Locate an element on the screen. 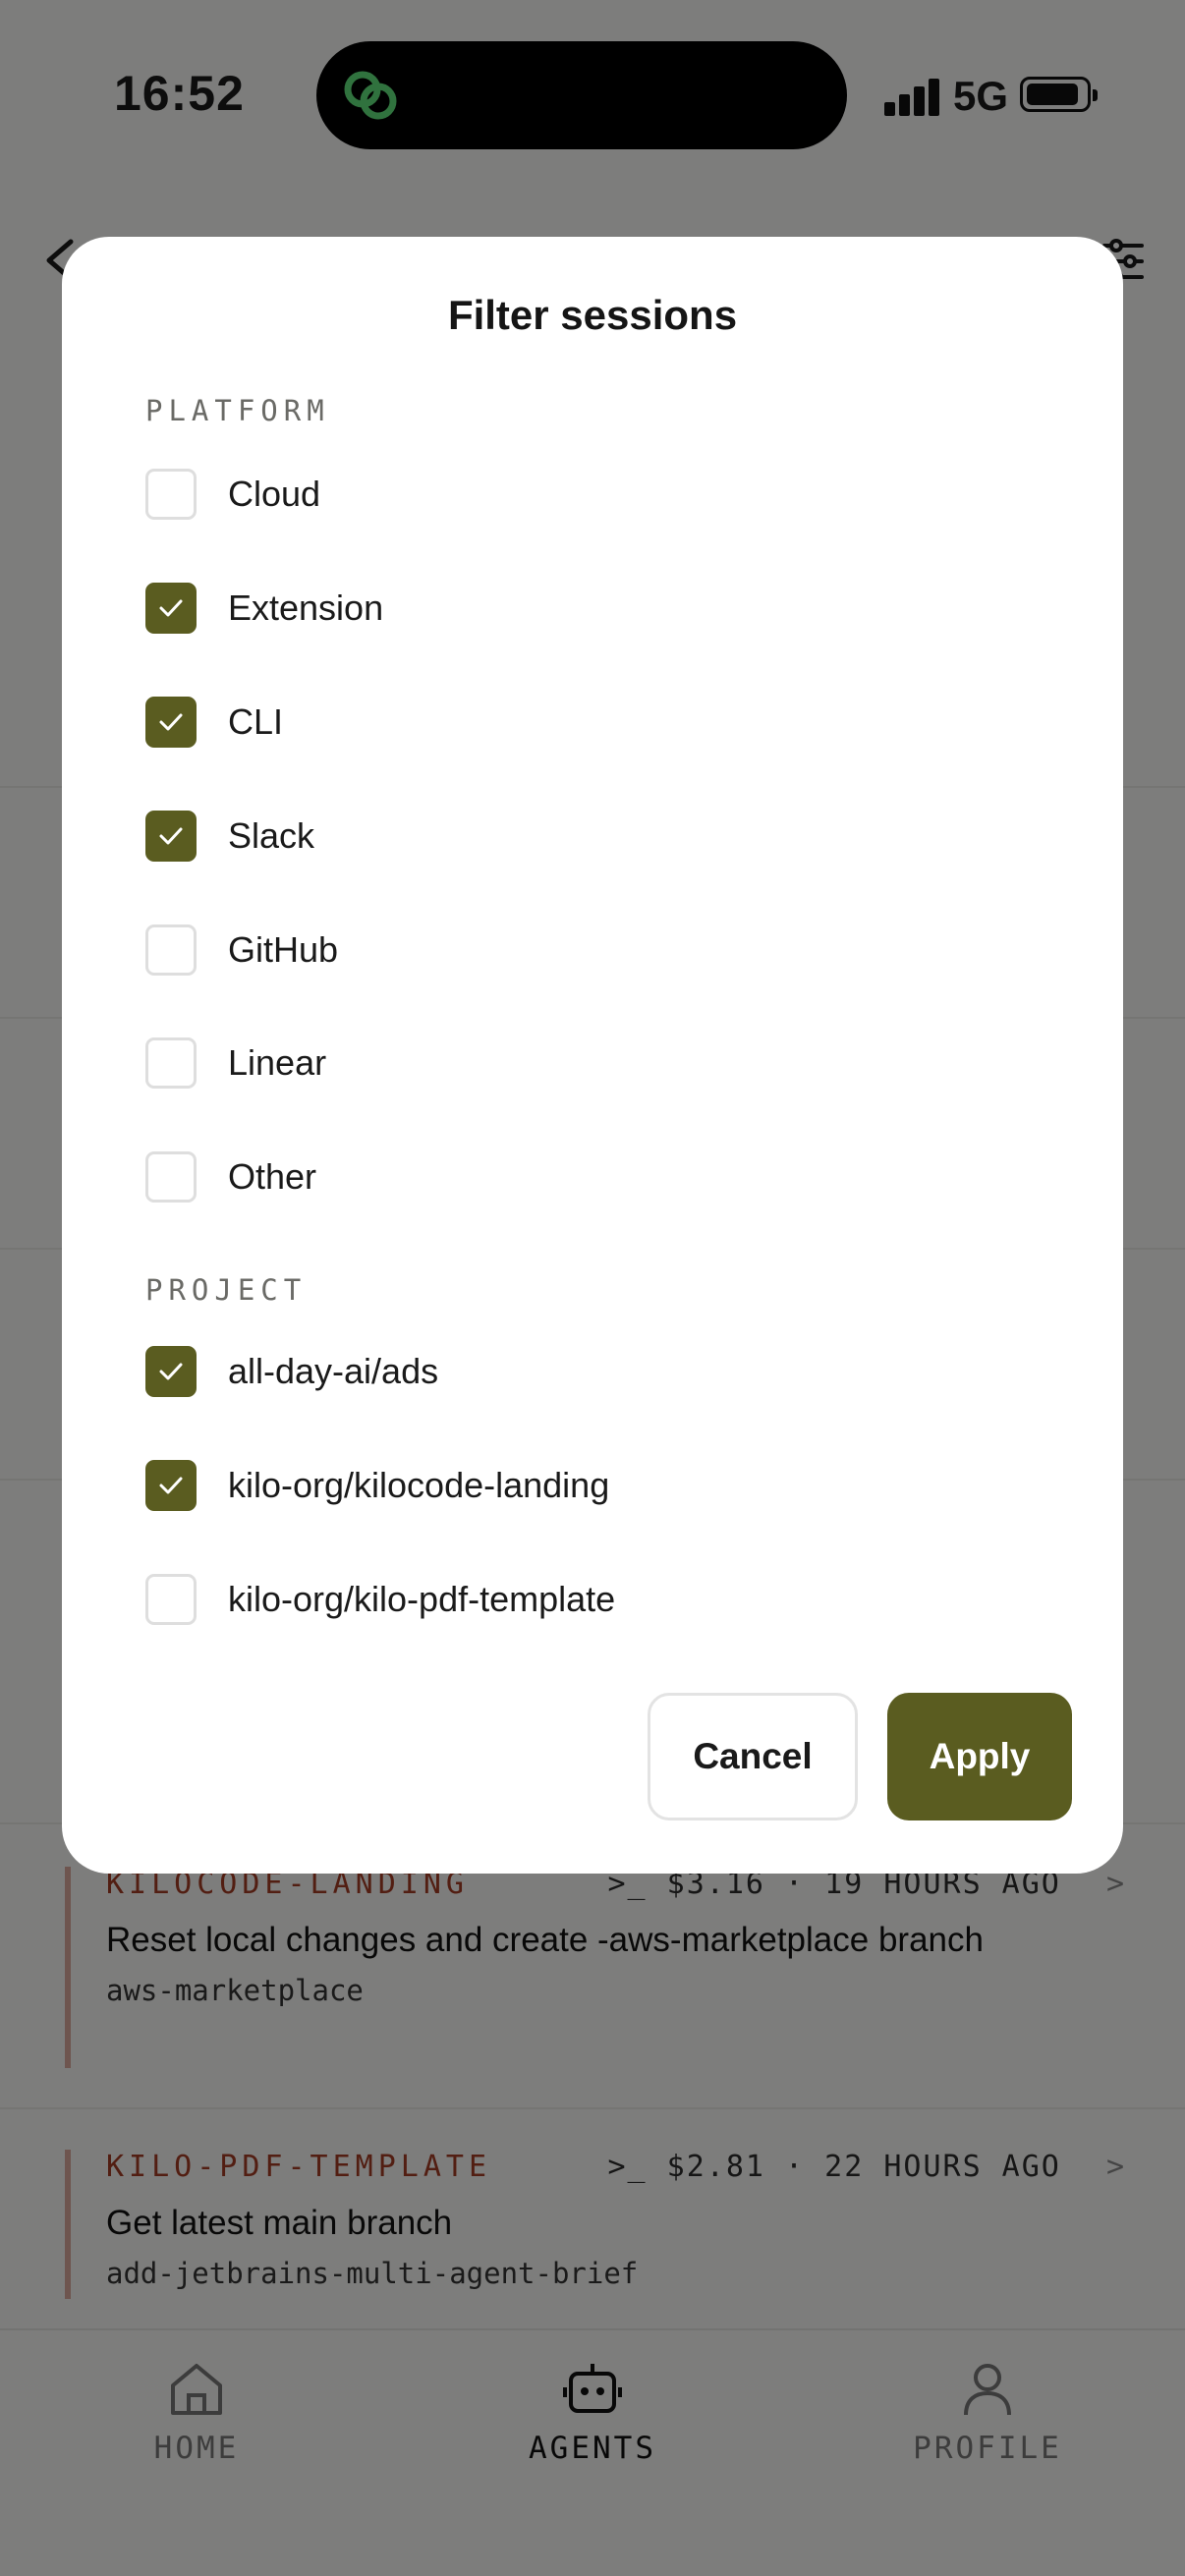  platform-option-cloud: Cloud is located at coordinates (232, 494).